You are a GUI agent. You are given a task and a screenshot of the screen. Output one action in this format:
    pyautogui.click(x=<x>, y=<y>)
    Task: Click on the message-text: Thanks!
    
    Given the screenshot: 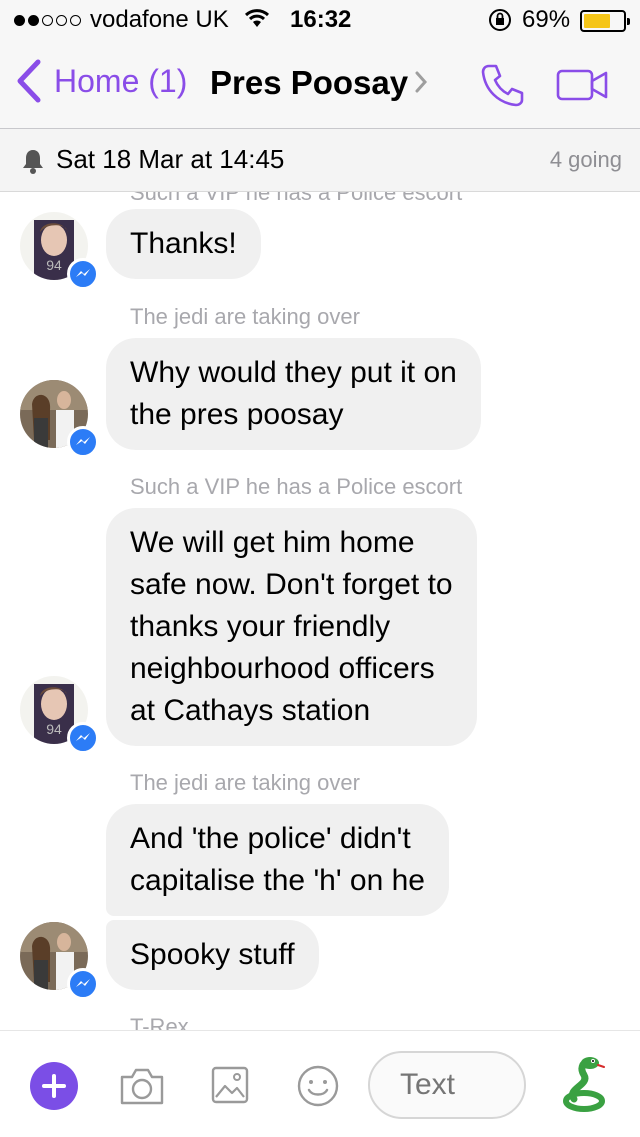 What is the action you would take?
    pyautogui.click(x=183, y=243)
    